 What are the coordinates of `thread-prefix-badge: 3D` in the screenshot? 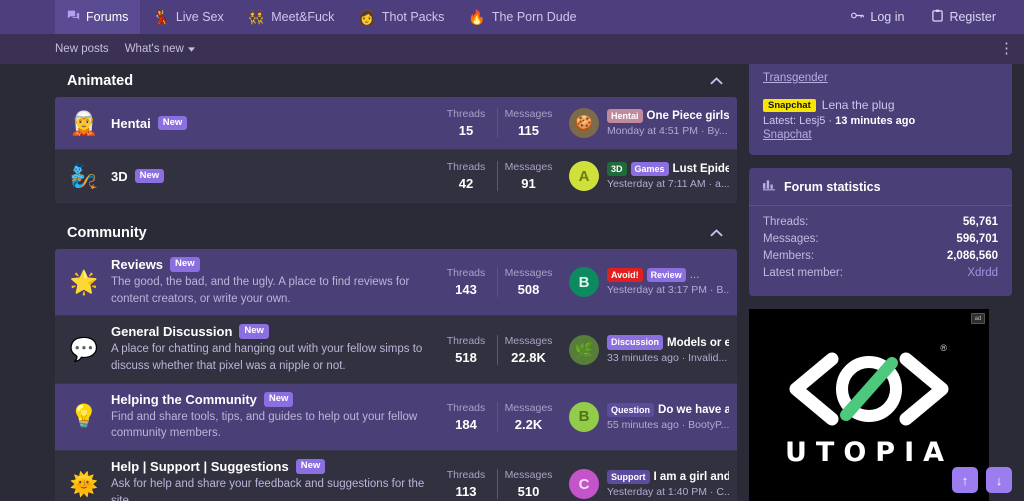 It's located at (617, 169).